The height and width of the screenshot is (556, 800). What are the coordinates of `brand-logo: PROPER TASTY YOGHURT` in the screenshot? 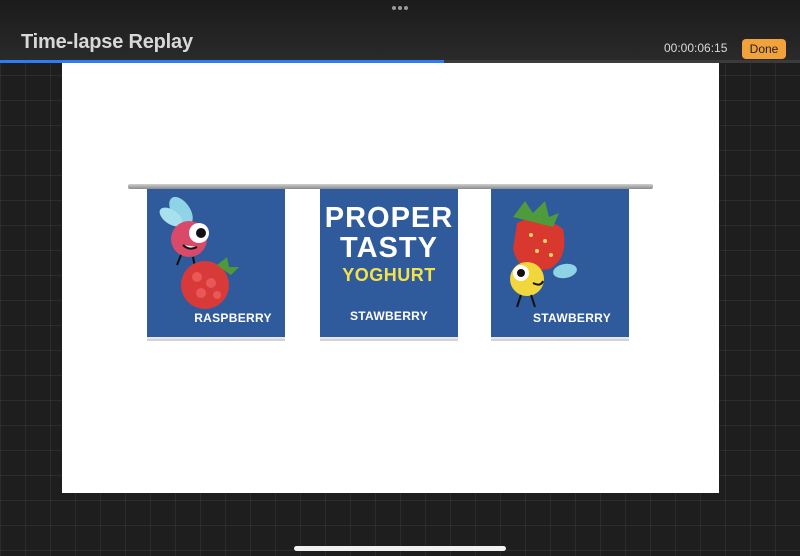 It's located at (389, 245).